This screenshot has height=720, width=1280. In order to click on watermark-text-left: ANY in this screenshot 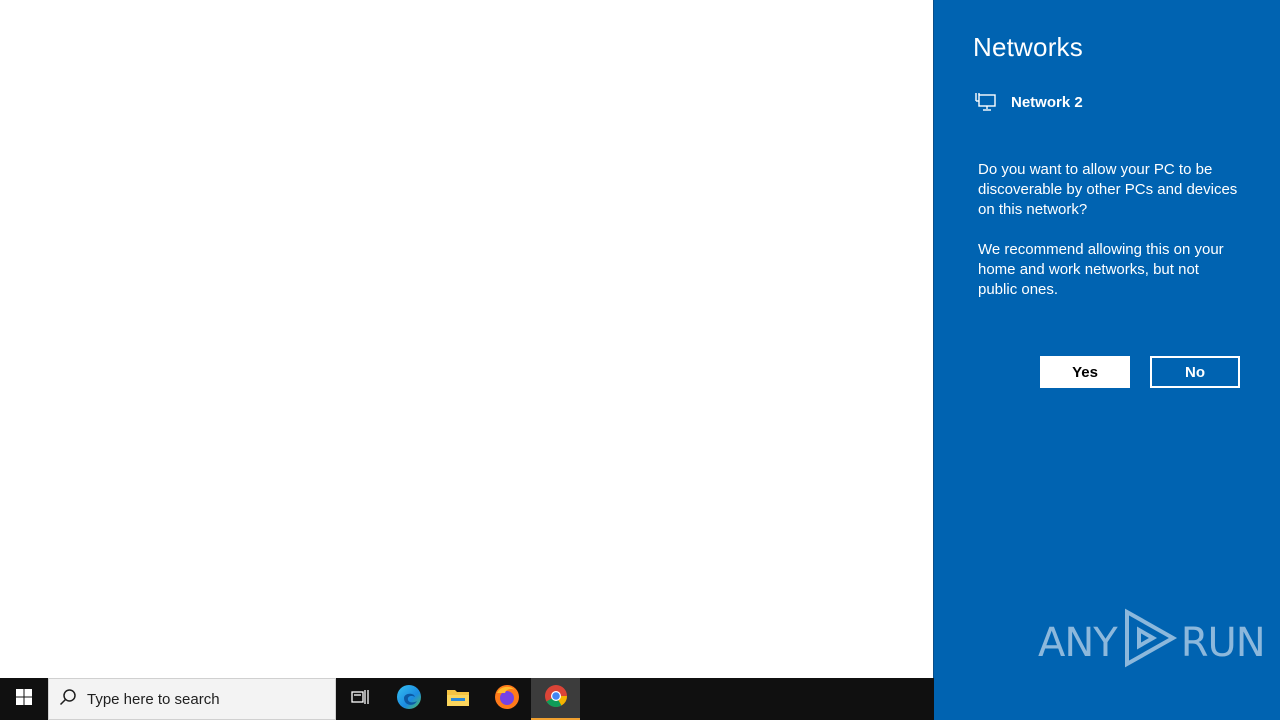, I will do `click(1078, 643)`.